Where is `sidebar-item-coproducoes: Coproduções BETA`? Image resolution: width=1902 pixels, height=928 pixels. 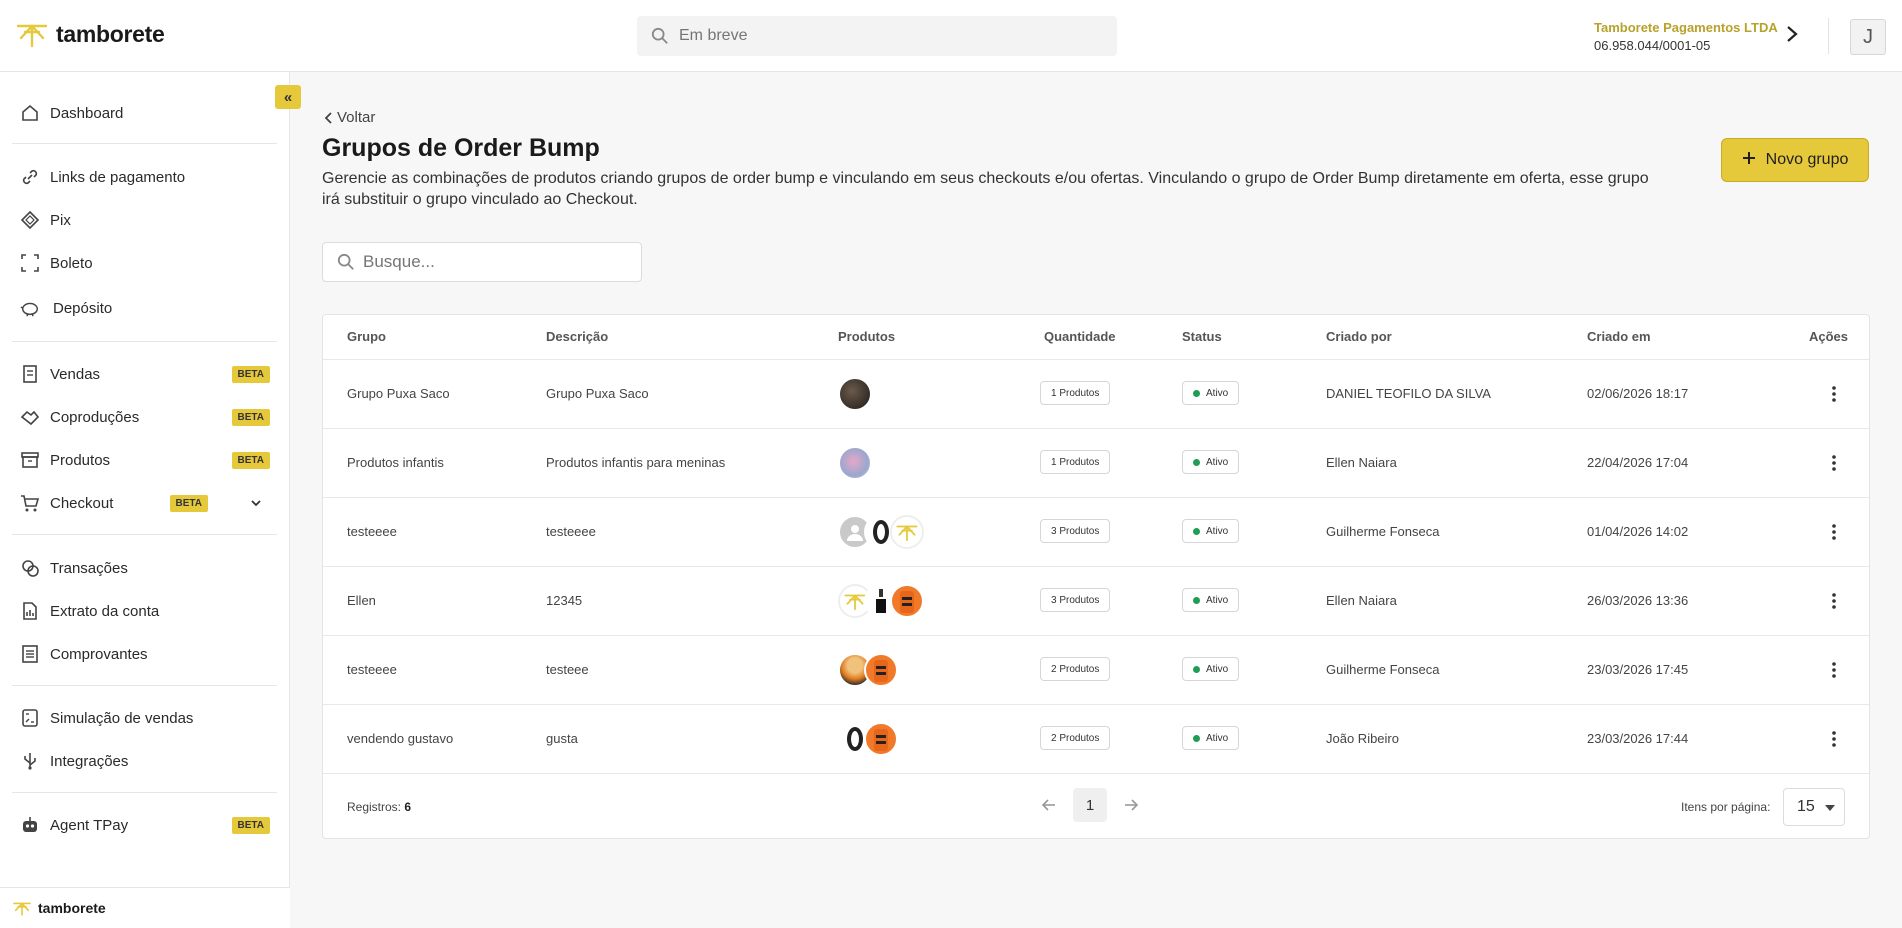
sidebar-item-coproducoes: Coproduções BETA is located at coordinates (145, 417).